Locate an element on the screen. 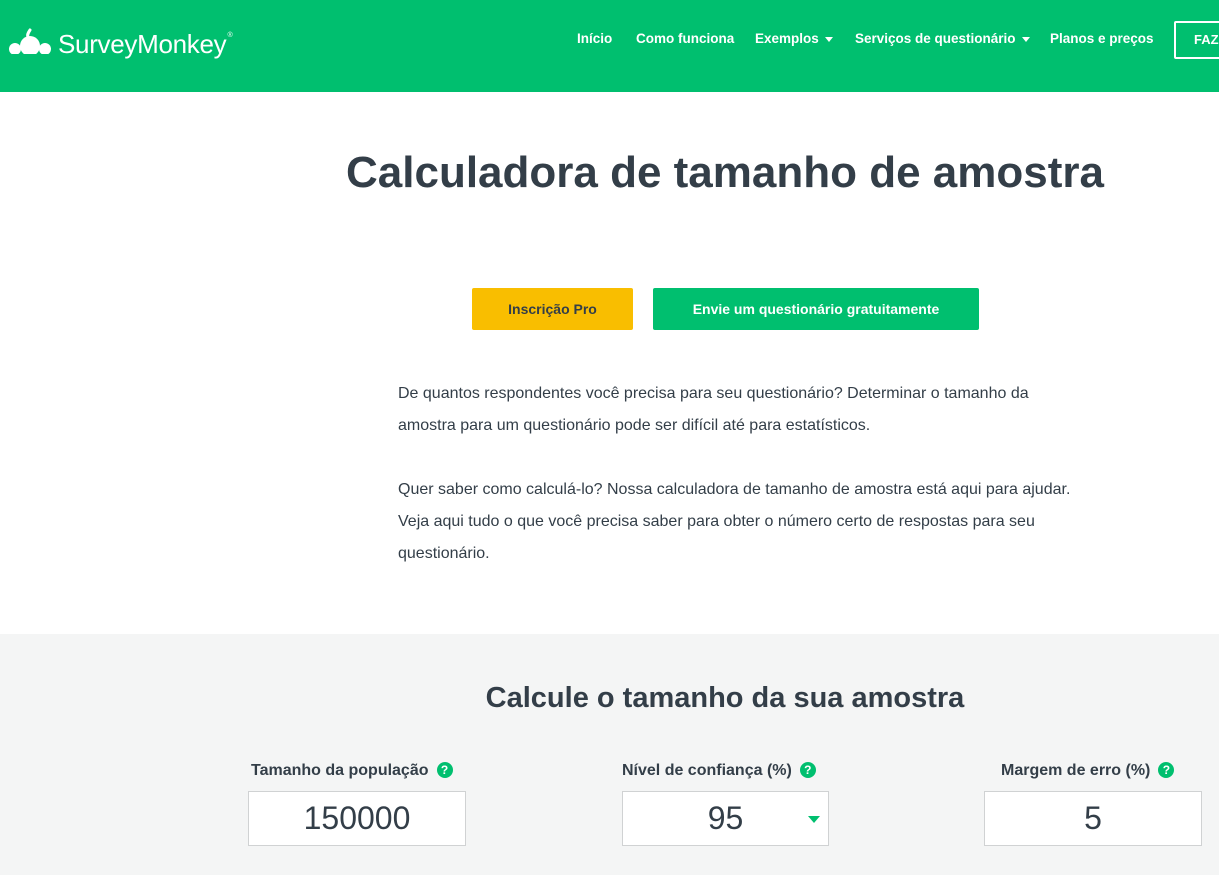  dropdown-arrow-icon is located at coordinates (814, 819).